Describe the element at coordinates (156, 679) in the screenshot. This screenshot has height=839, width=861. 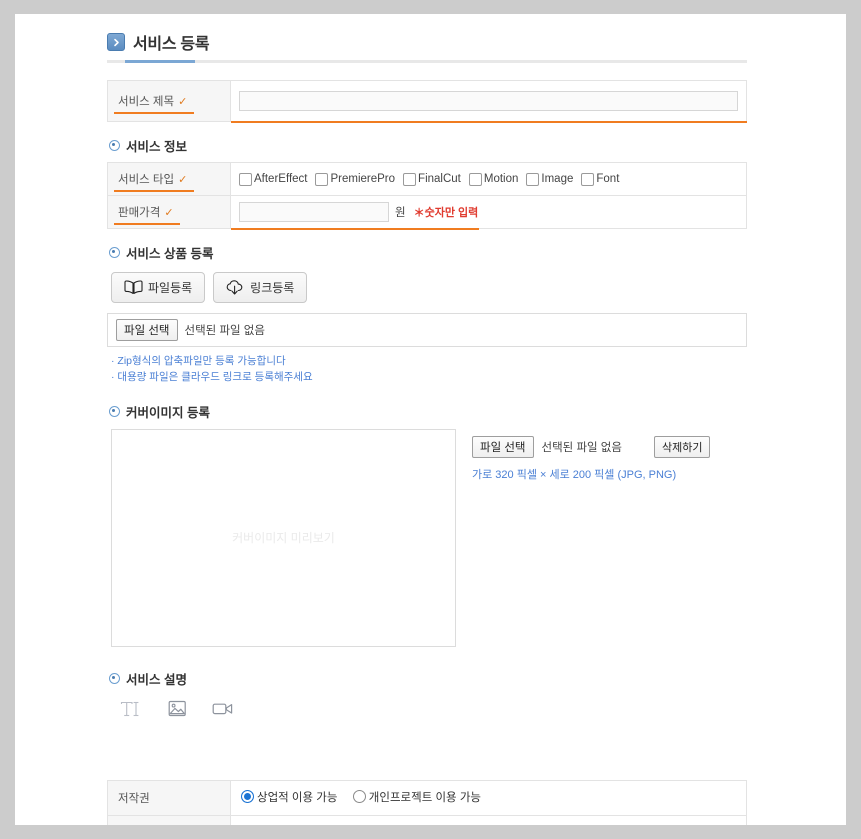
I see `description-title: 서비스 설명` at that location.